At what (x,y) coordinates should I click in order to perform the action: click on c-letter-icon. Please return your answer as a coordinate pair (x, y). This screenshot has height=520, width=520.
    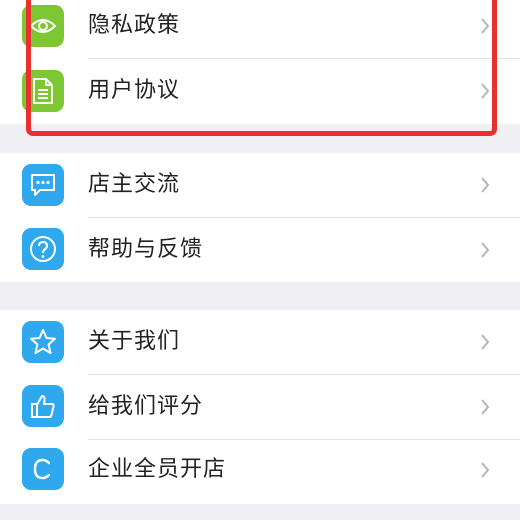
    Looking at the image, I should click on (43, 469).